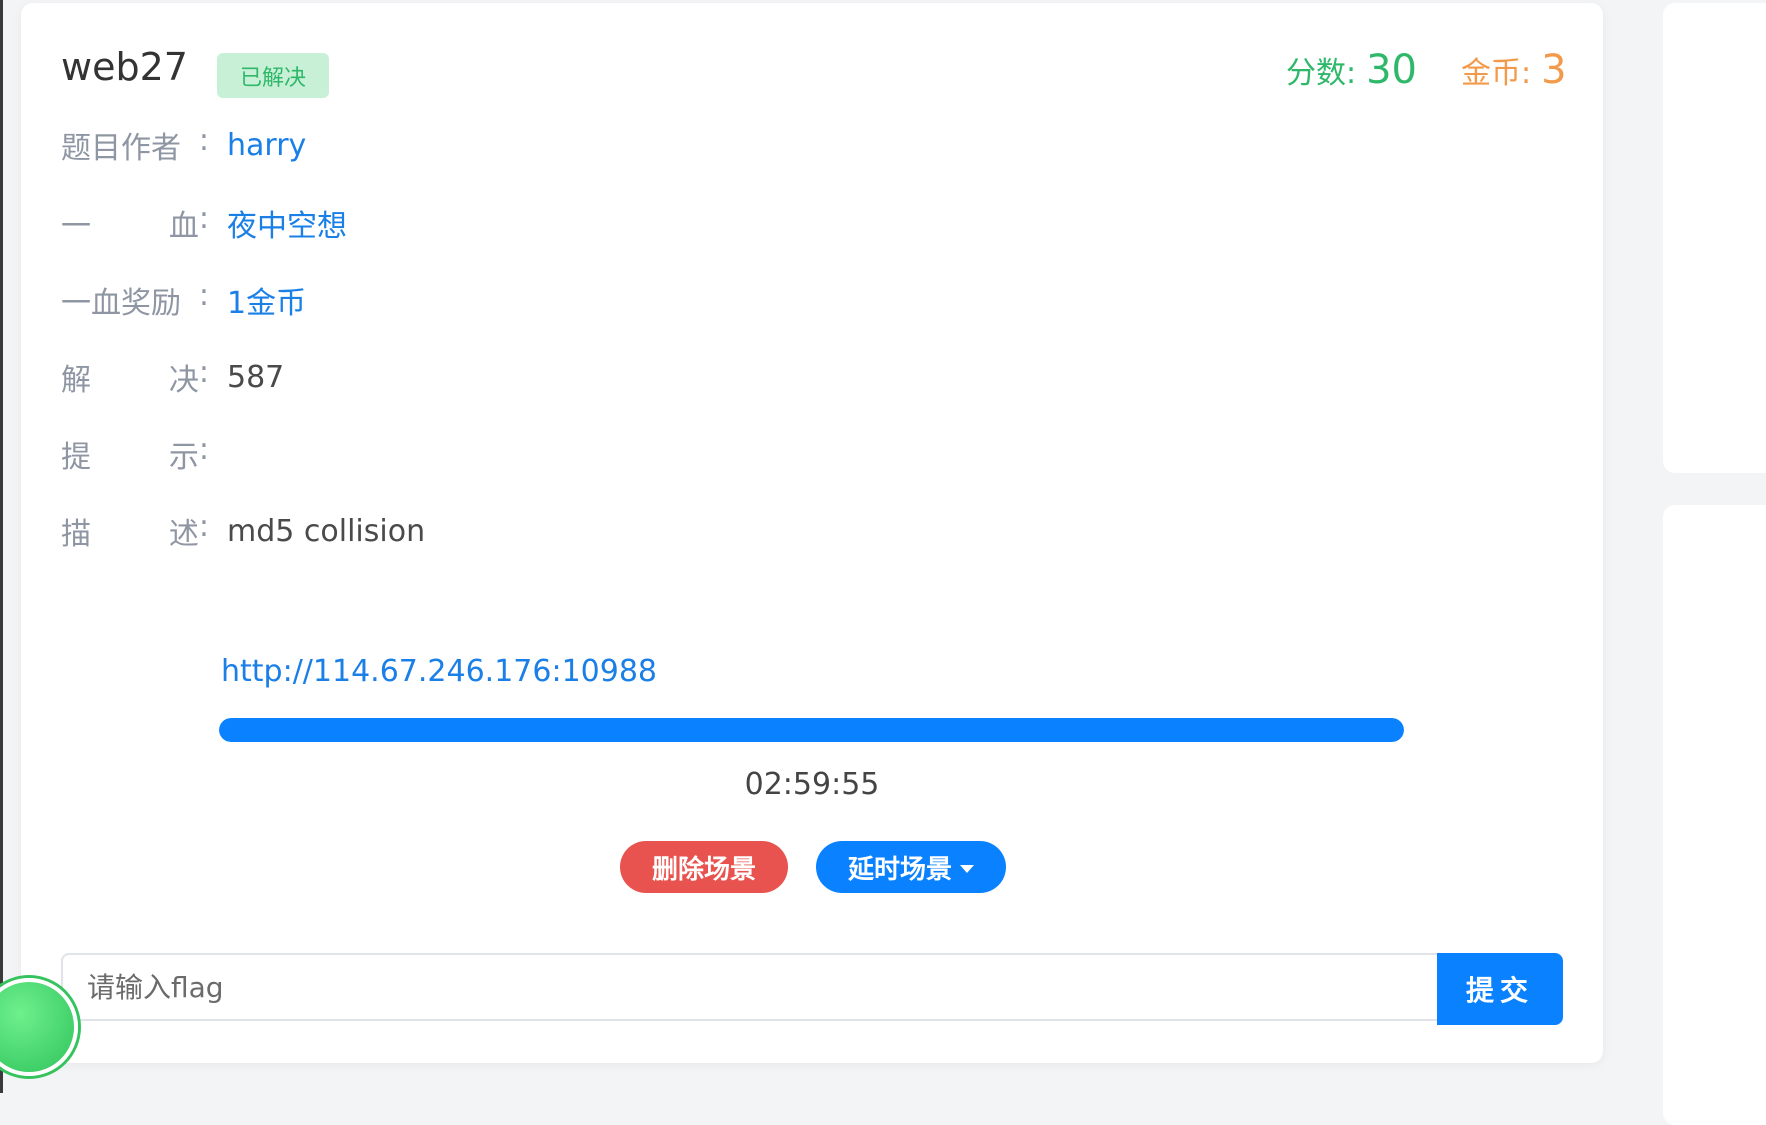 This screenshot has height=1125, width=1766. What do you see at coordinates (203, 140) in the screenshot?
I see `author-label-colon: :` at bounding box center [203, 140].